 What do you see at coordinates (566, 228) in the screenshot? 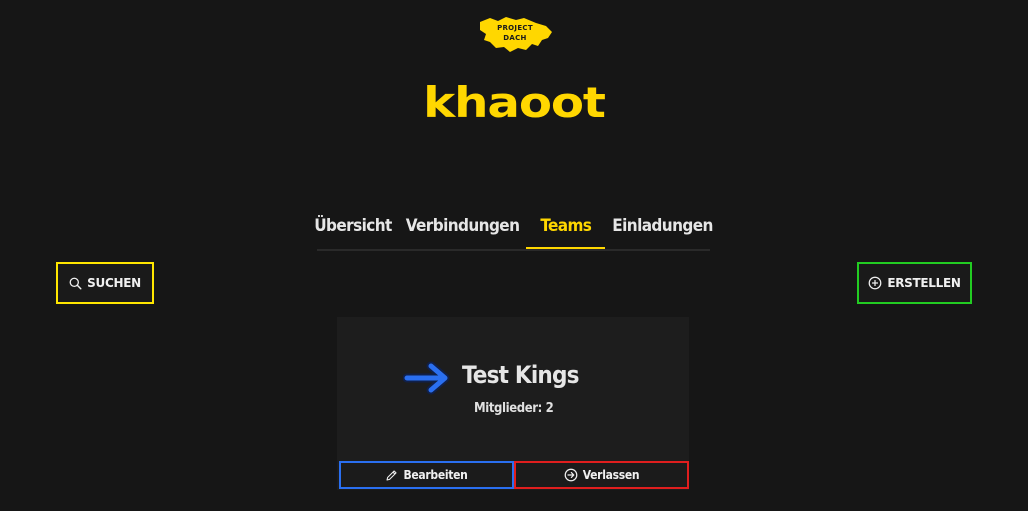
I see `tab-teams: Teams` at bounding box center [566, 228].